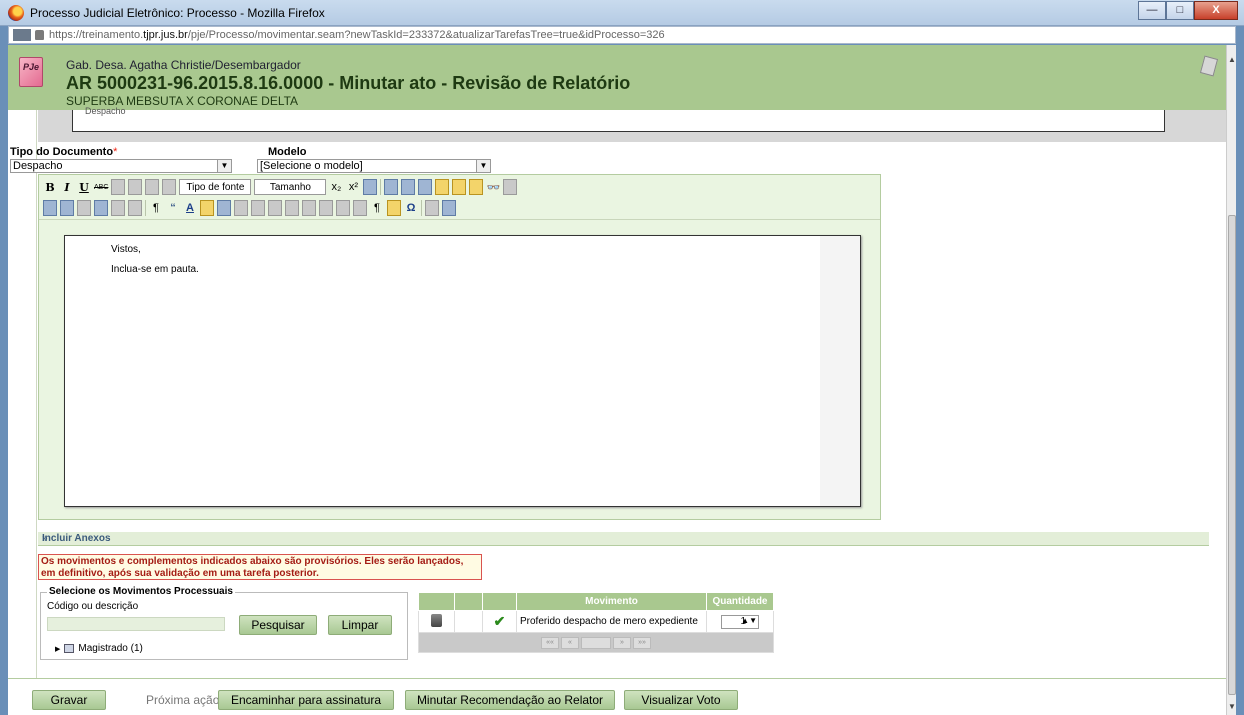 The height and width of the screenshot is (715, 1244). What do you see at coordinates (290, 187) in the screenshot?
I see `font-size-select: Tamanho` at bounding box center [290, 187].